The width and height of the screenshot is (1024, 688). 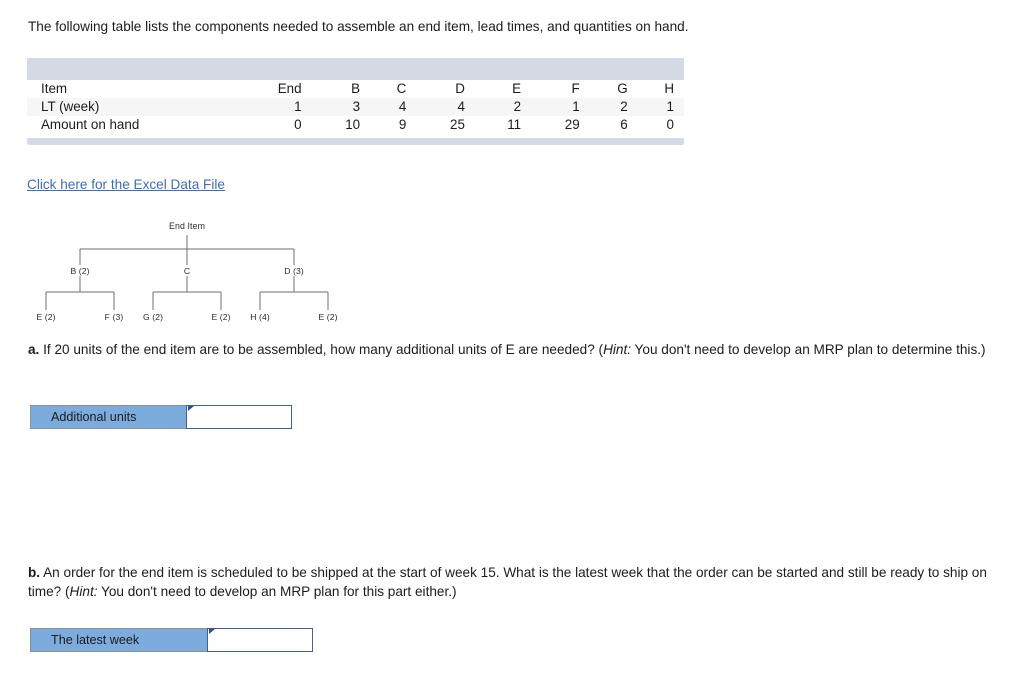 I want to click on lt-f: 1, so click(x=560, y=107).